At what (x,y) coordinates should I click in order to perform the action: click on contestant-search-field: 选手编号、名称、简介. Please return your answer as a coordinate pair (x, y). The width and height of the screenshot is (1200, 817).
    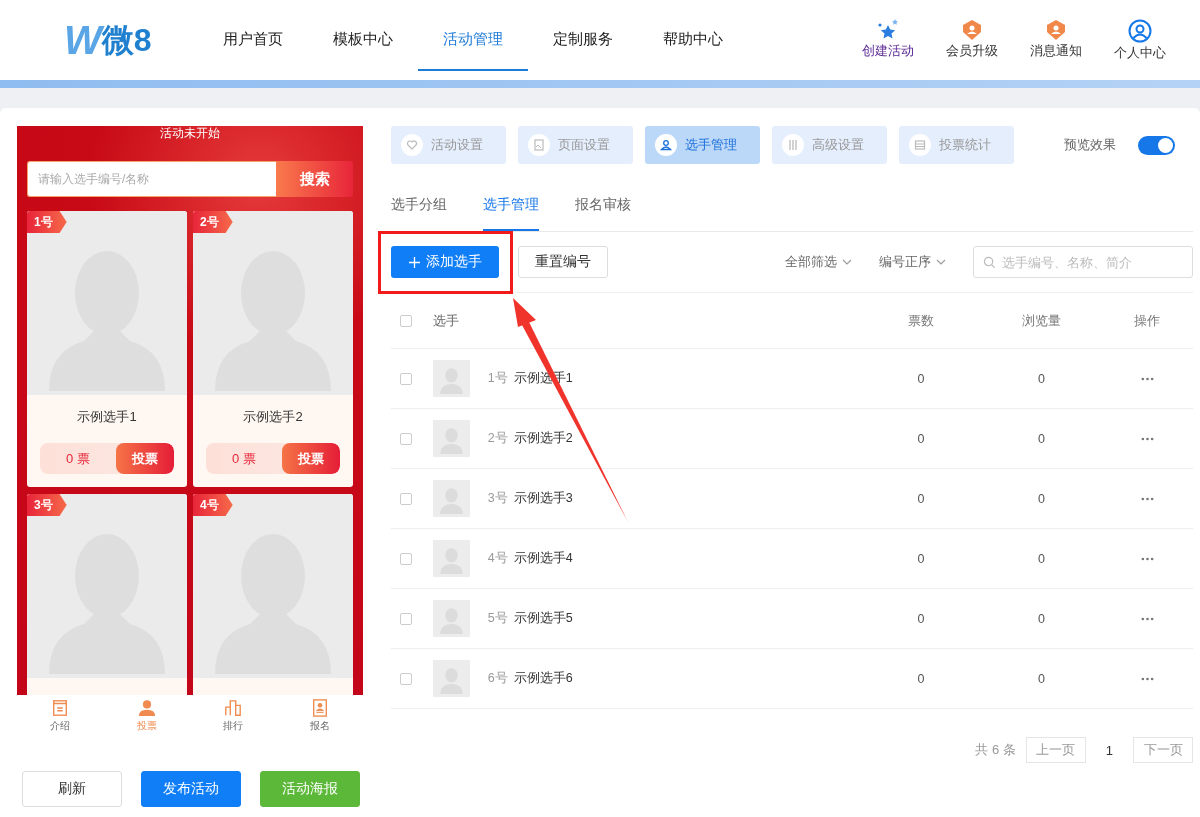
    Looking at the image, I should click on (1083, 262).